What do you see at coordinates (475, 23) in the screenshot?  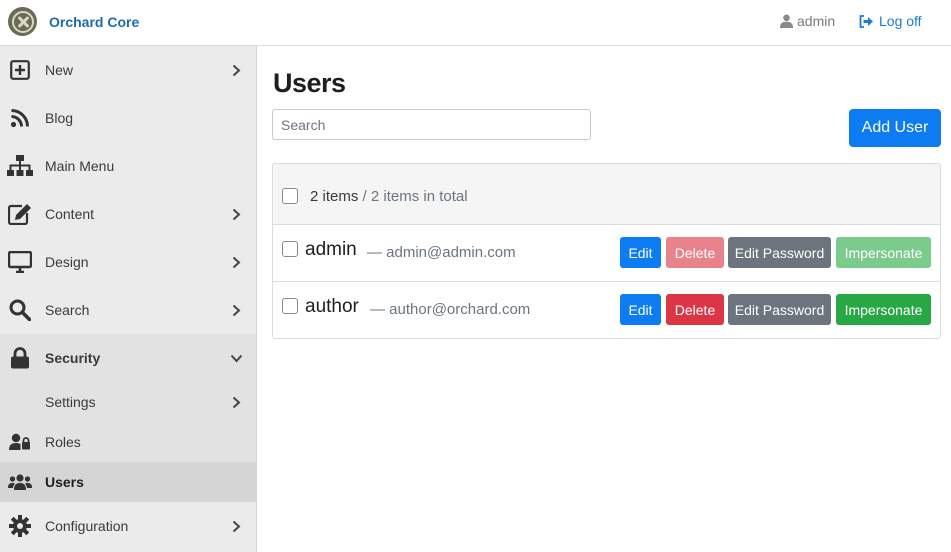 I see `top-navbar: Orchard Core admin Log off` at bounding box center [475, 23].